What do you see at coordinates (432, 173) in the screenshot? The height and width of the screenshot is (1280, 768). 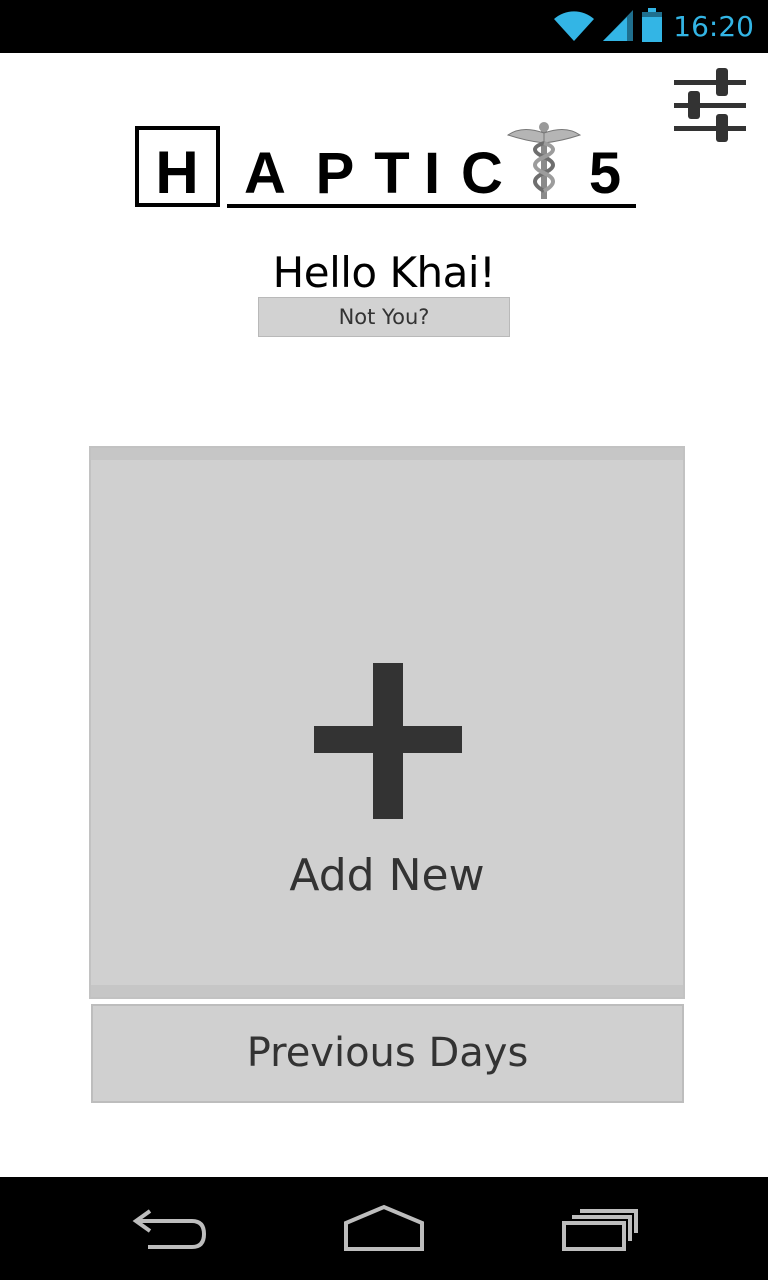 I see `logo-letter: I` at bounding box center [432, 173].